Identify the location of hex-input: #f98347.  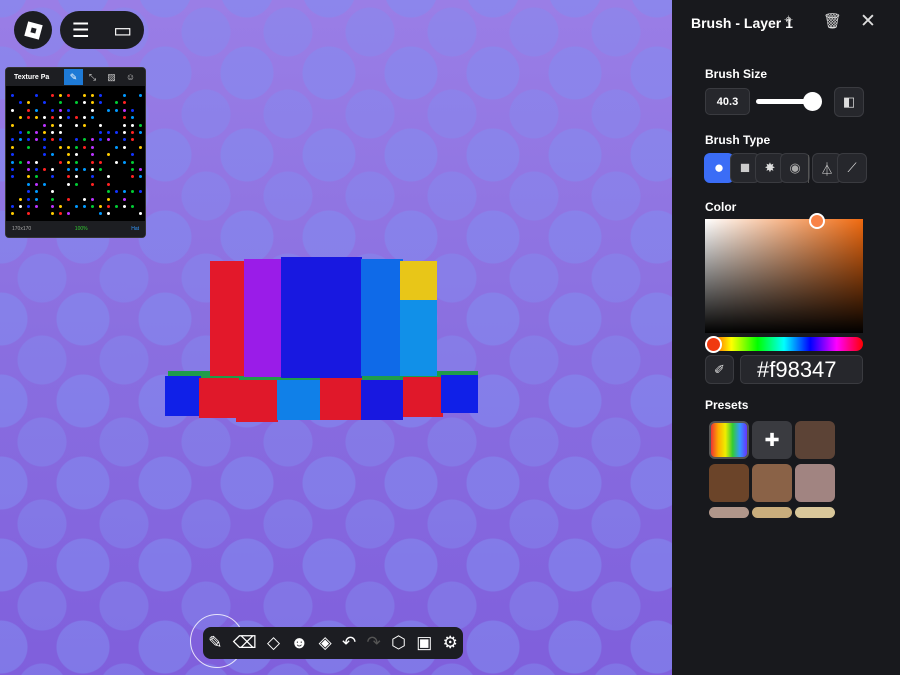
(801, 369).